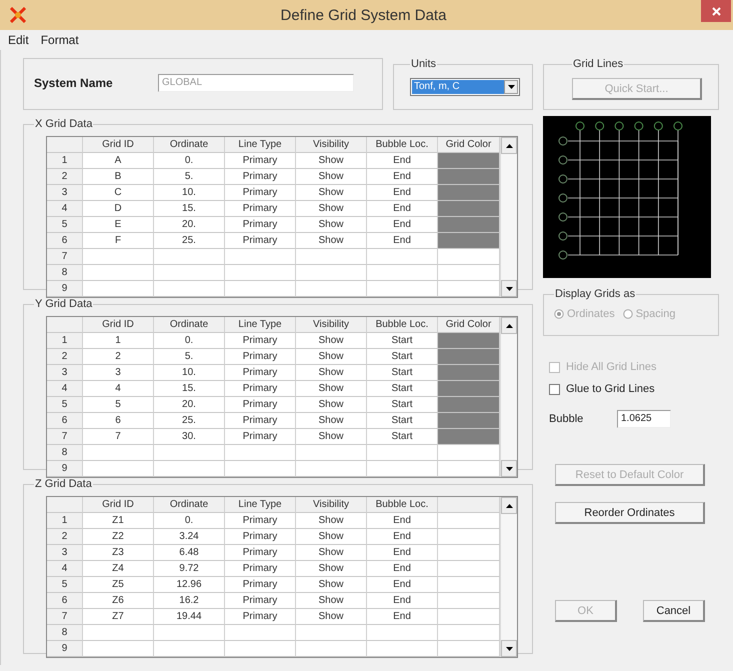 The width and height of the screenshot is (733, 671). I want to click on row-number: 9, so click(65, 649).